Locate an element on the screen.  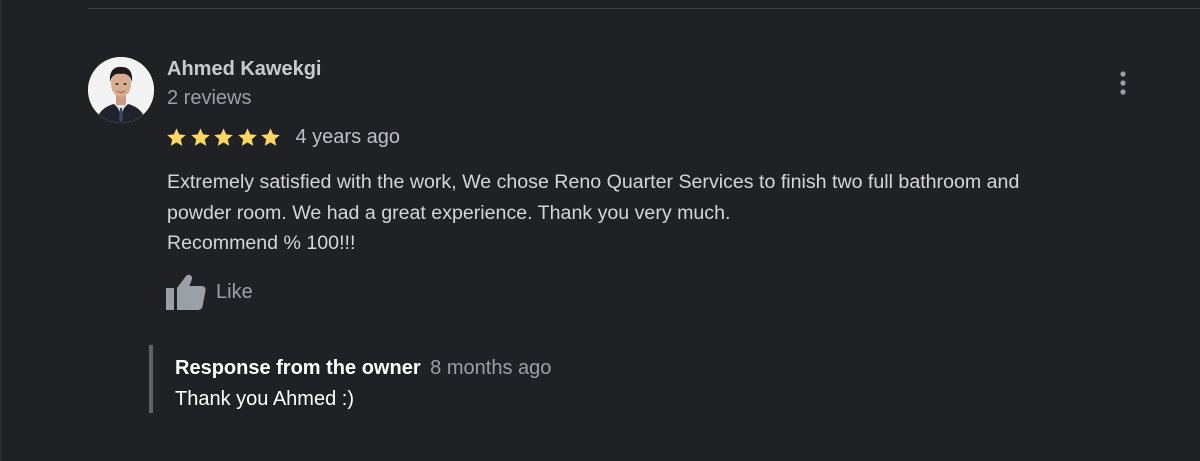
avatar-photo is located at coordinates (121, 90).